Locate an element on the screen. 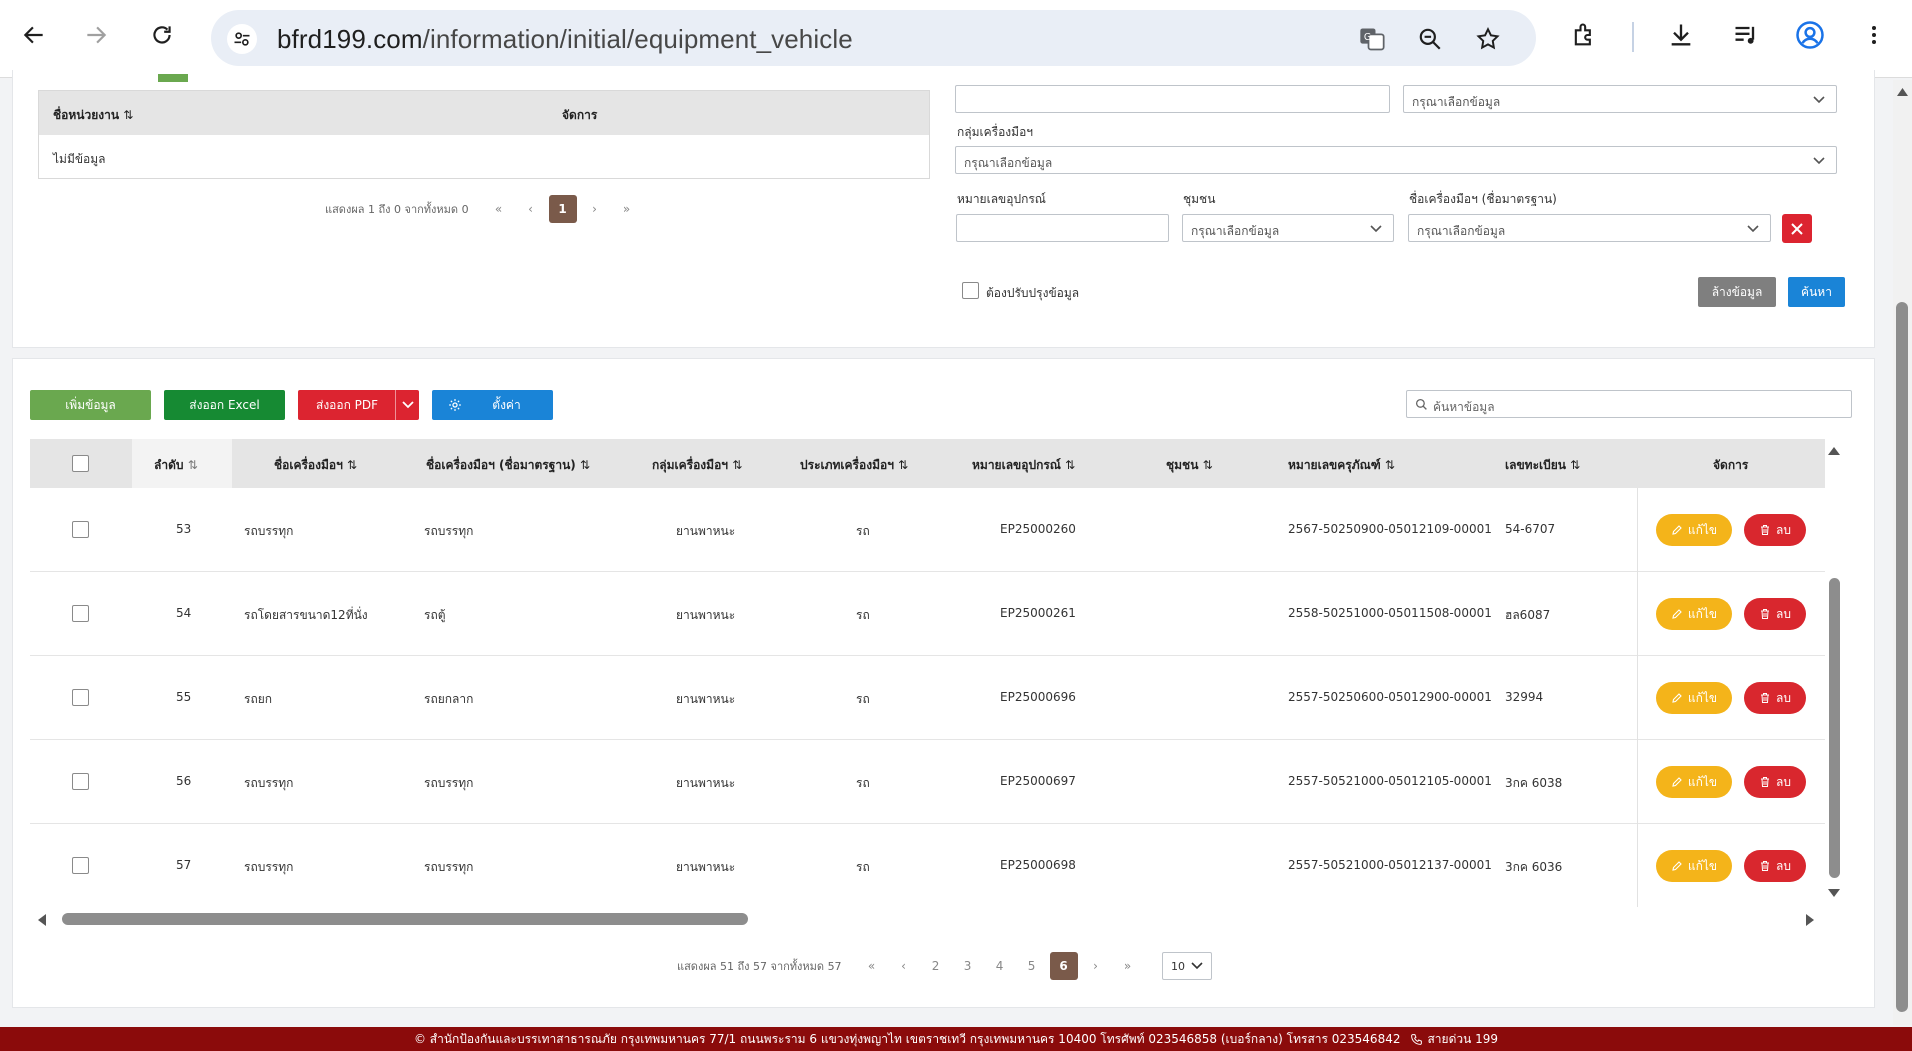  std-name-select: กรุณาเลือกข้อมูล is located at coordinates (1589, 228).